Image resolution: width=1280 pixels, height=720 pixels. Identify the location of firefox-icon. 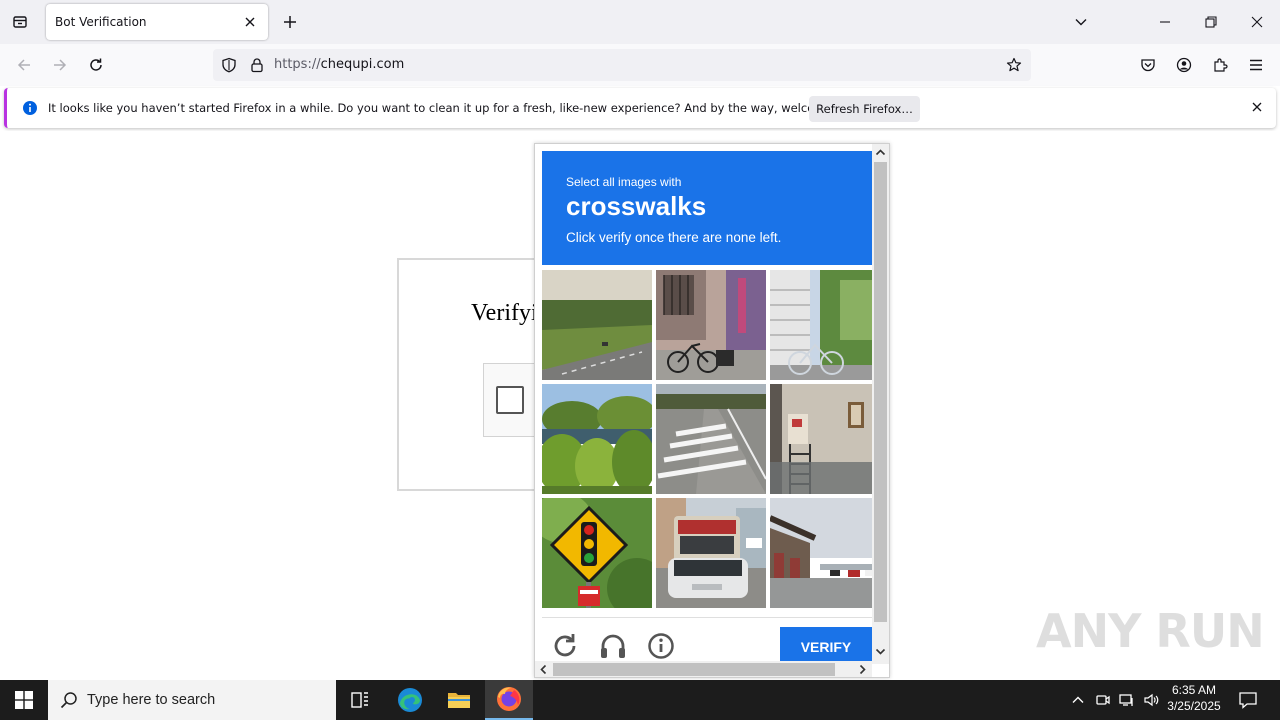
(509, 699).